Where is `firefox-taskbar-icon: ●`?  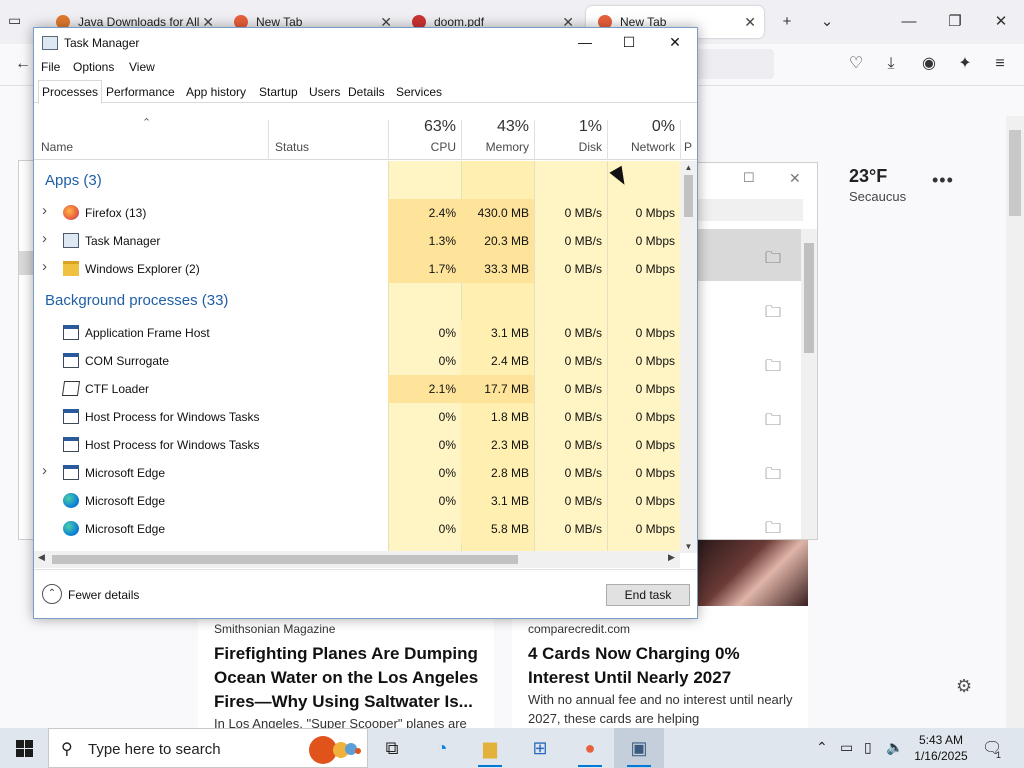
firefox-taskbar-icon: ● is located at coordinates (590, 750).